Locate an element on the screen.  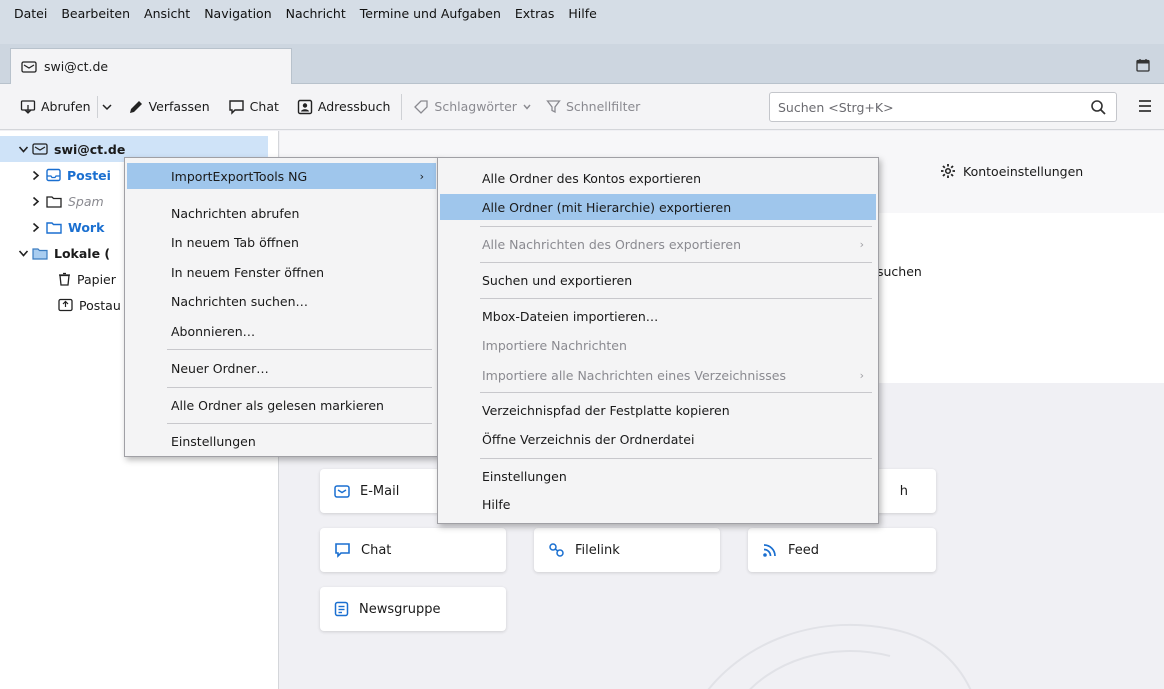
menu-hilfe: Hilfe is located at coordinates (582, 14).